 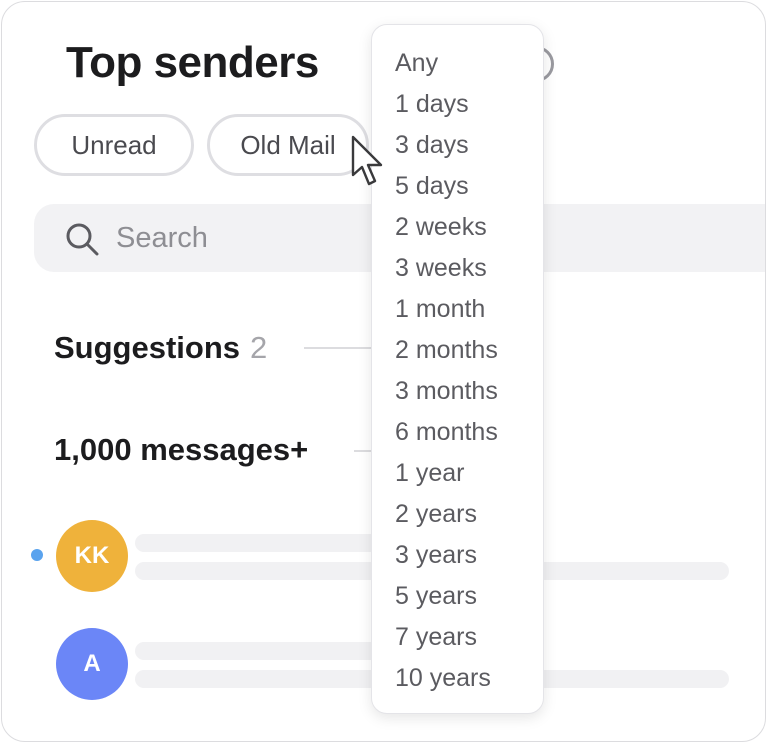 What do you see at coordinates (259, 347) in the screenshot?
I see `suggestions-count: 2` at bounding box center [259, 347].